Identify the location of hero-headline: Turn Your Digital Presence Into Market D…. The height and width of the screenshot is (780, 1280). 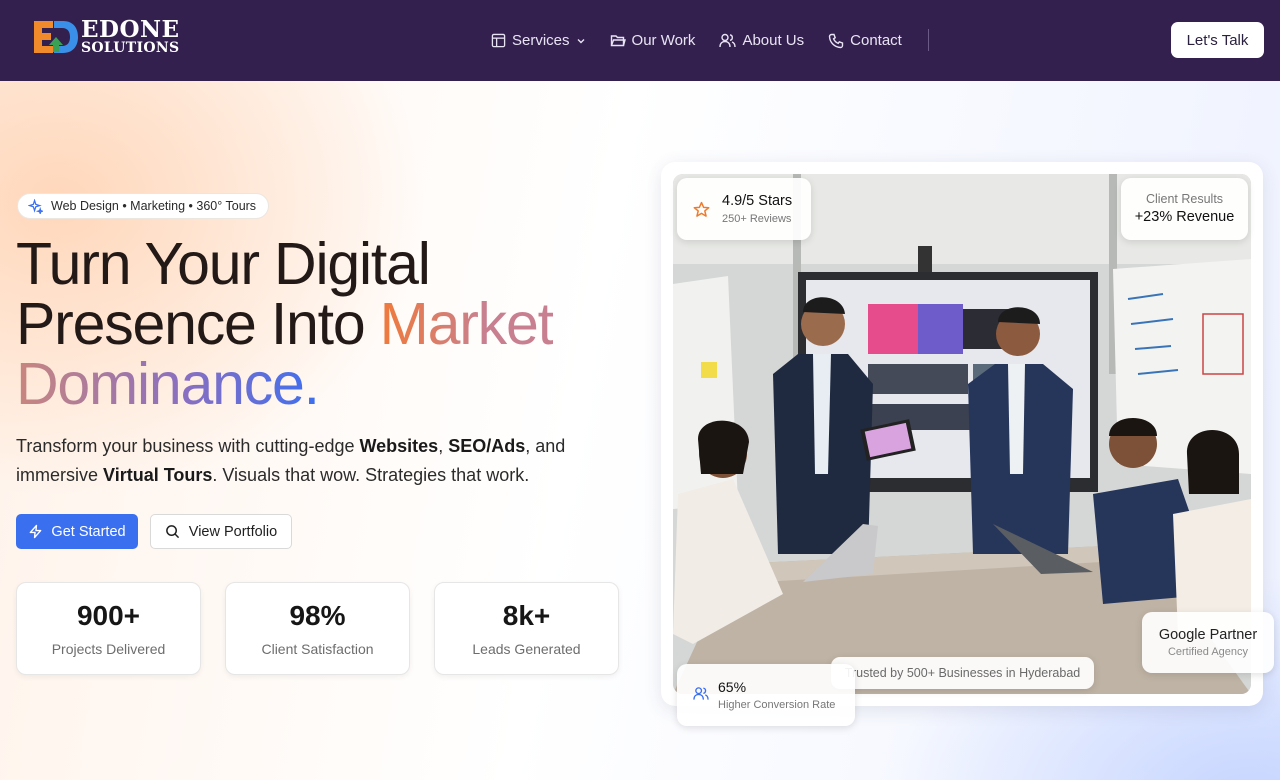
(285, 322).